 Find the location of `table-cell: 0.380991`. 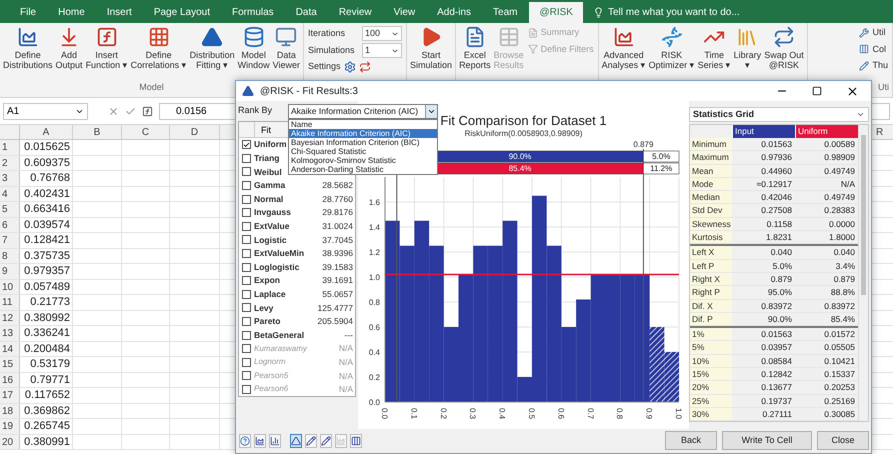

table-cell: 0.380991 is located at coordinates (46, 441).